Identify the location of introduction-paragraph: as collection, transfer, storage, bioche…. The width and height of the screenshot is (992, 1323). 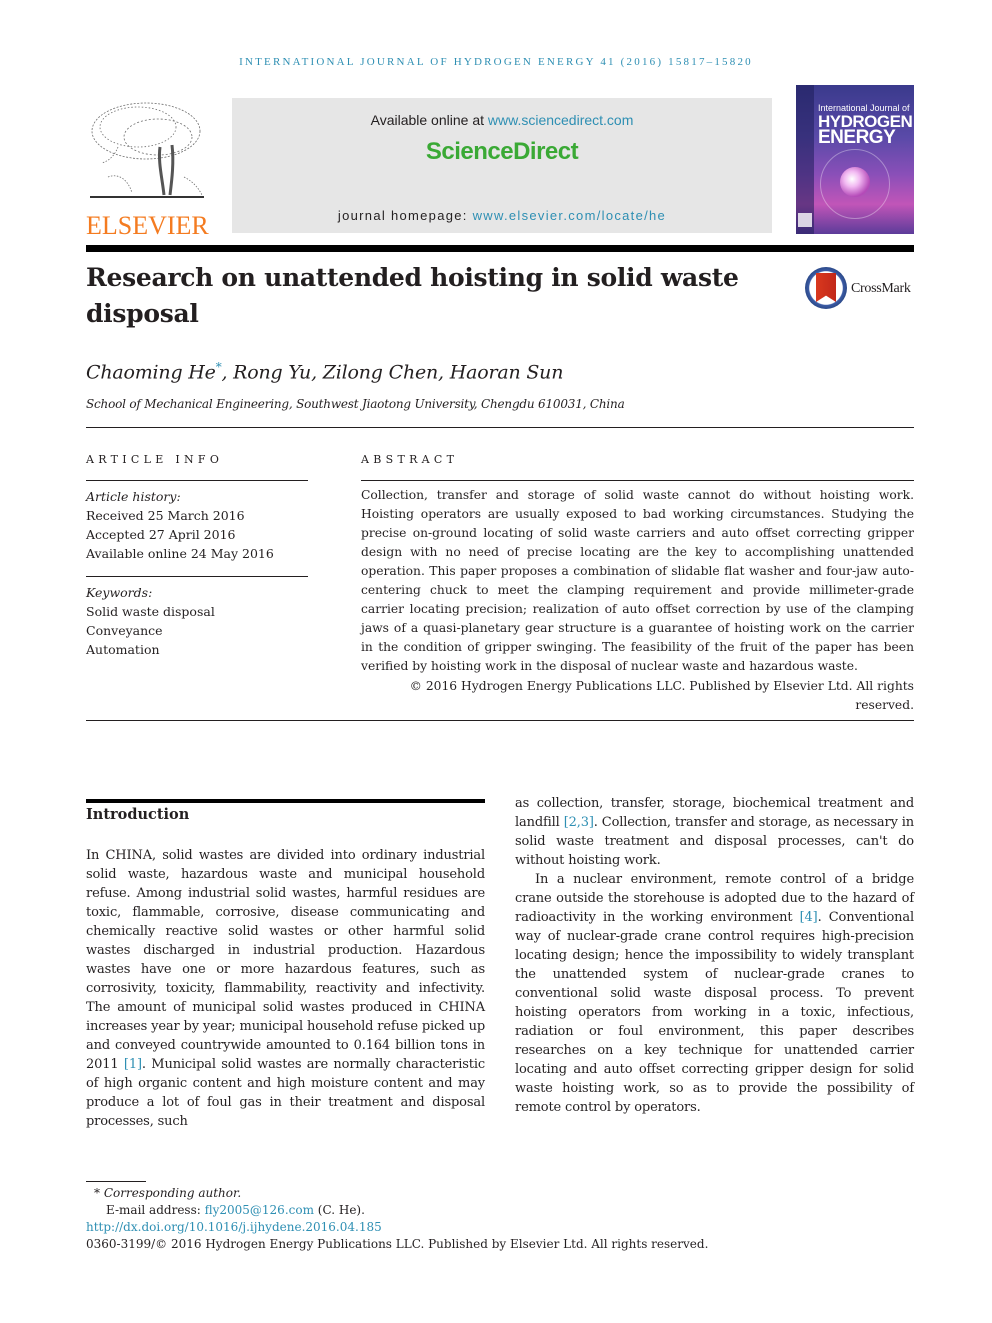
(714, 832).